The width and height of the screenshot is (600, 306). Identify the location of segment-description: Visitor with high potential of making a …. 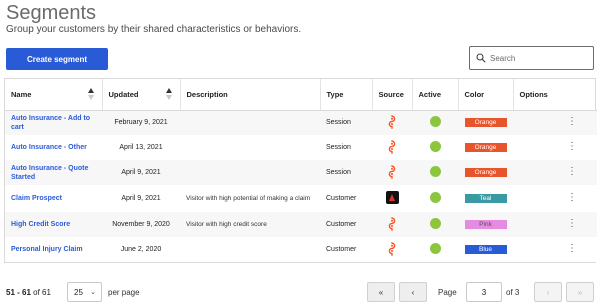
(248, 198).